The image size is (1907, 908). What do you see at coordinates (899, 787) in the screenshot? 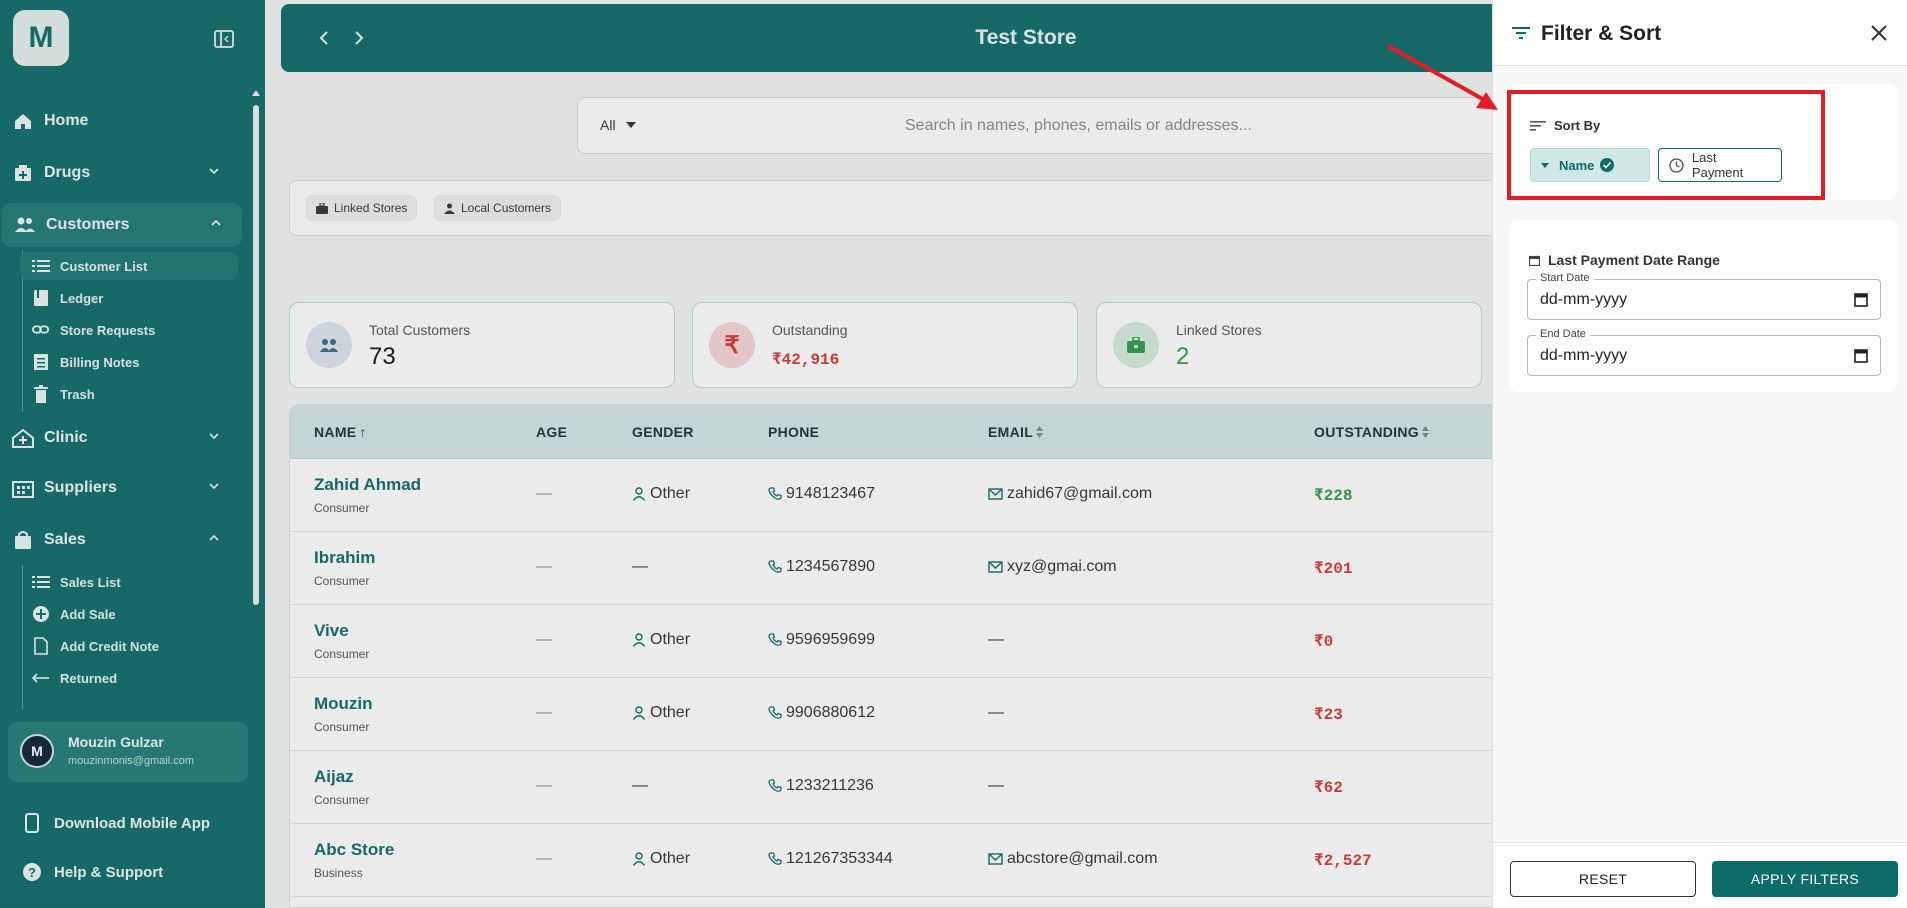
I see `table-row: Aijaz Consumer — — 1233211236 — ₹62` at bounding box center [899, 787].